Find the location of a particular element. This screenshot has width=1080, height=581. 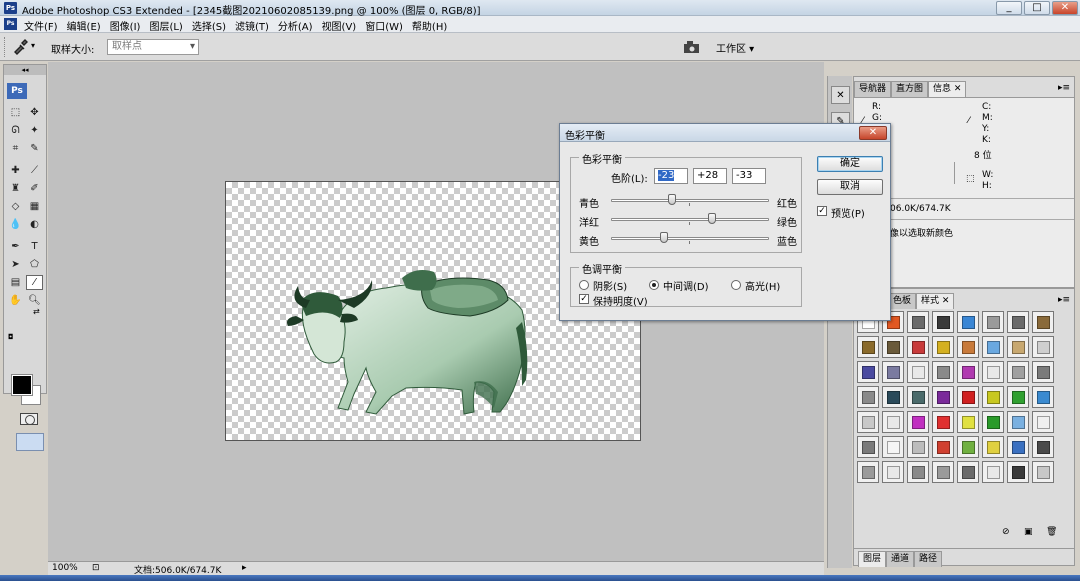

maximize-button: □ is located at coordinates (1037, 8).